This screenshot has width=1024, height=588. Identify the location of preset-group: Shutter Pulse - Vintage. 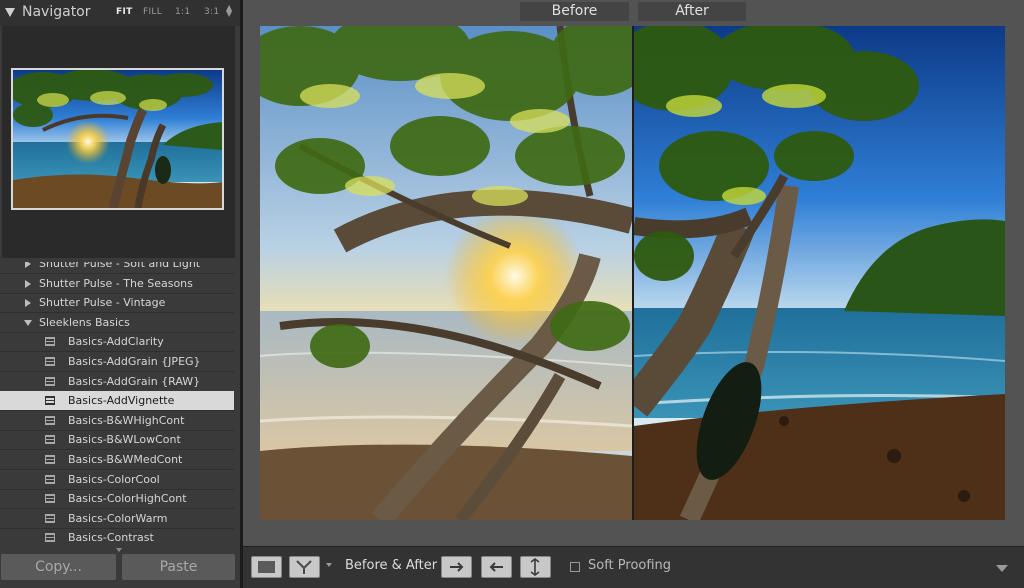
(117, 303).